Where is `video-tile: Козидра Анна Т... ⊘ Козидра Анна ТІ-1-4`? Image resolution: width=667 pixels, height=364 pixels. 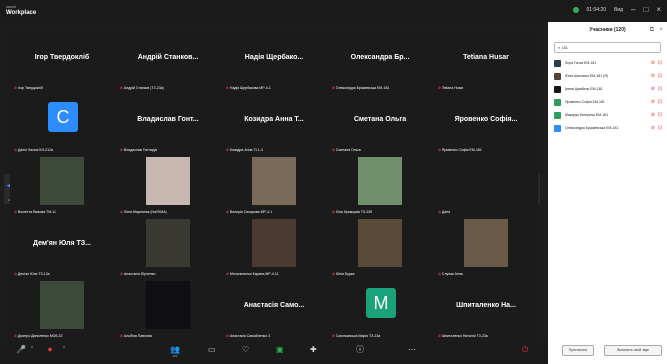 video-tile: Козидра Анна Т... ⊘ Козидра Анна ТІ-1-4 is located at coordinates (274, 123).